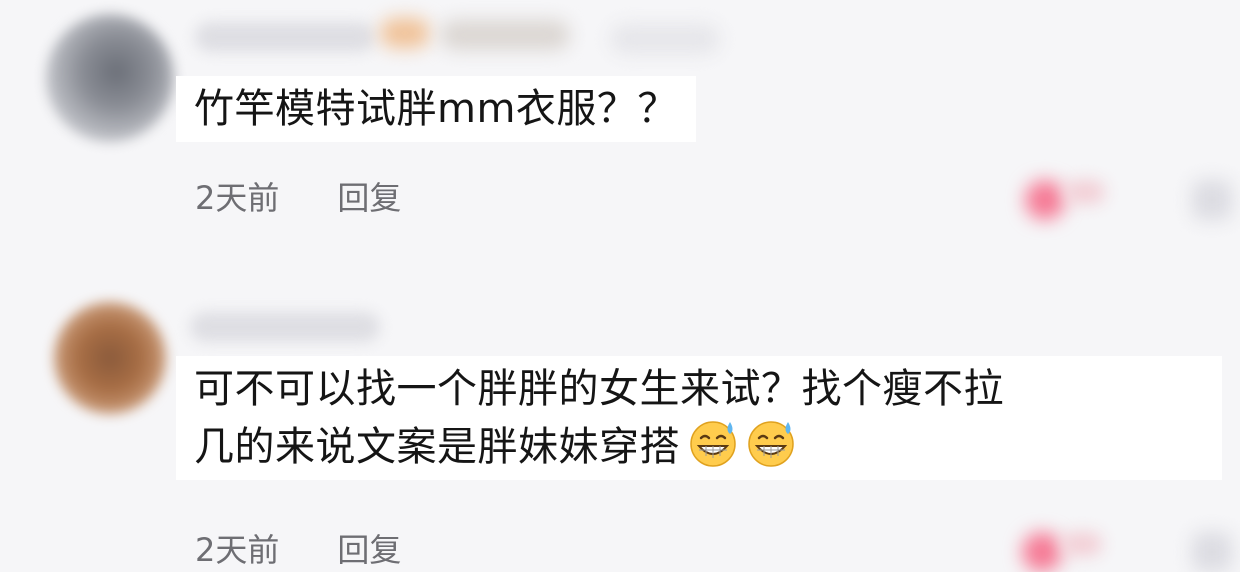 The height and width of the screenshot is (572, 1240). What do you see at coordinates (437, 447) in the screenshot?
I see `comment-text-segment: 几的来说文案是胖妹妹穿搭` at bounding box center [437, 447].